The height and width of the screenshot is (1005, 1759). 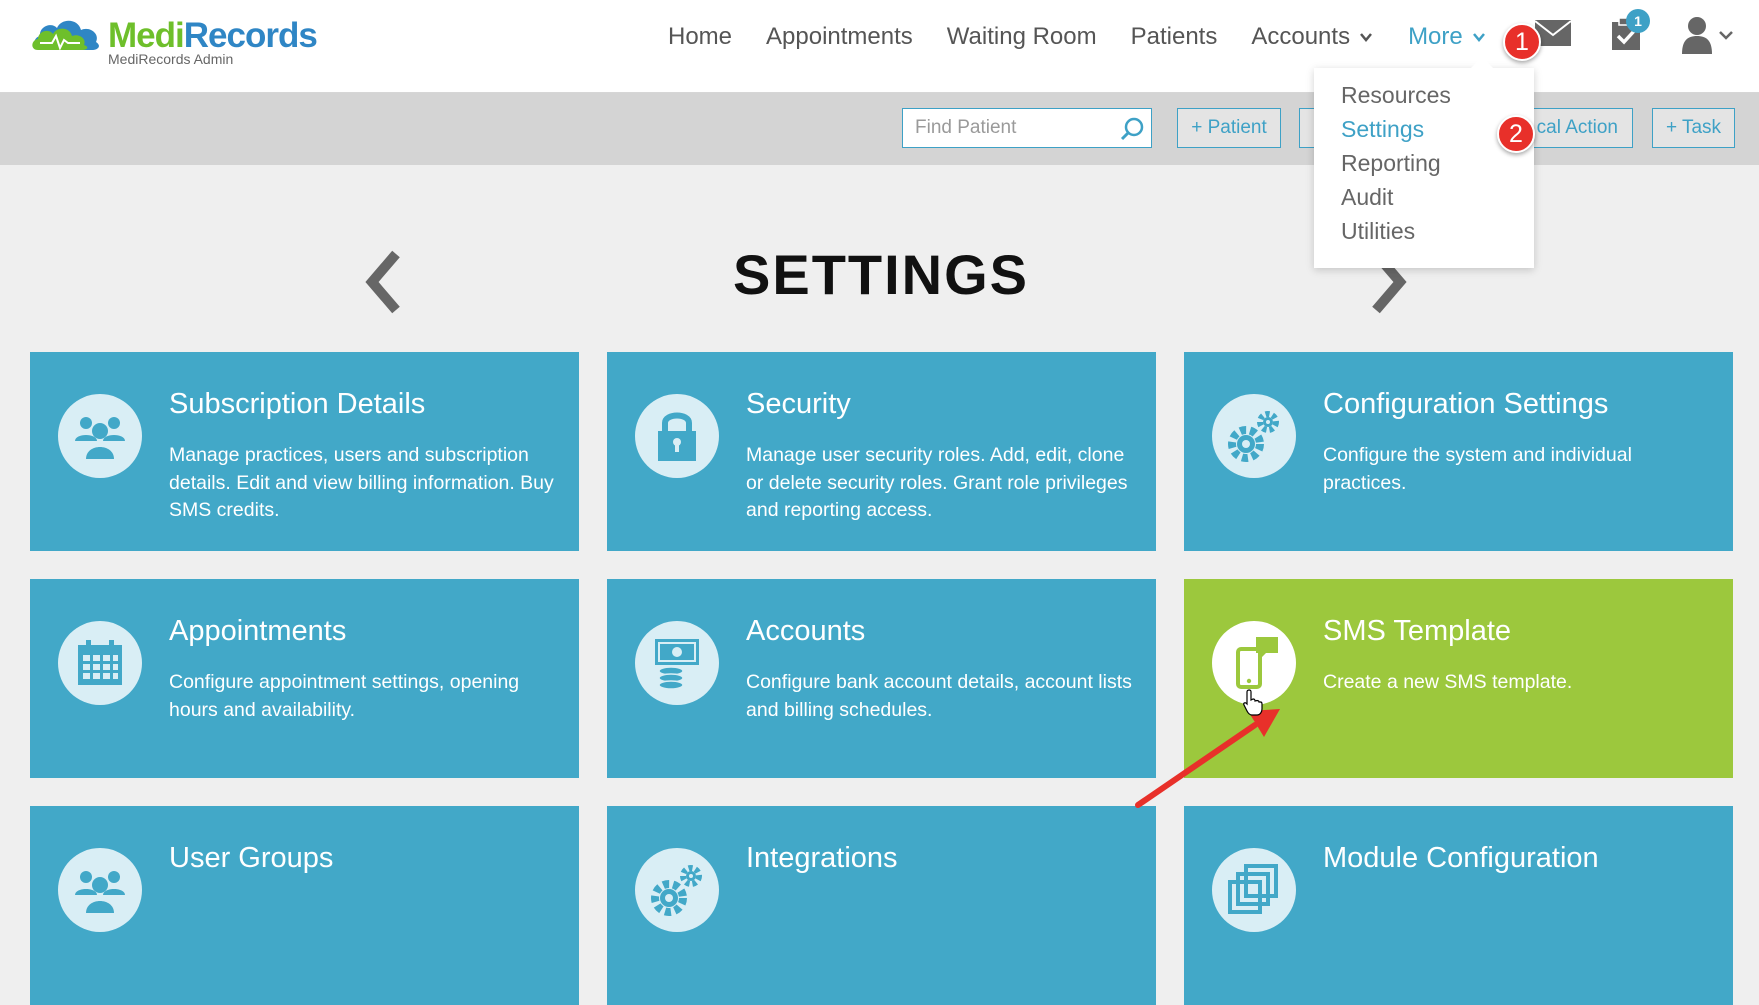 I want to click on tile-title: Module Configuration, so click(x=1461, y=858).